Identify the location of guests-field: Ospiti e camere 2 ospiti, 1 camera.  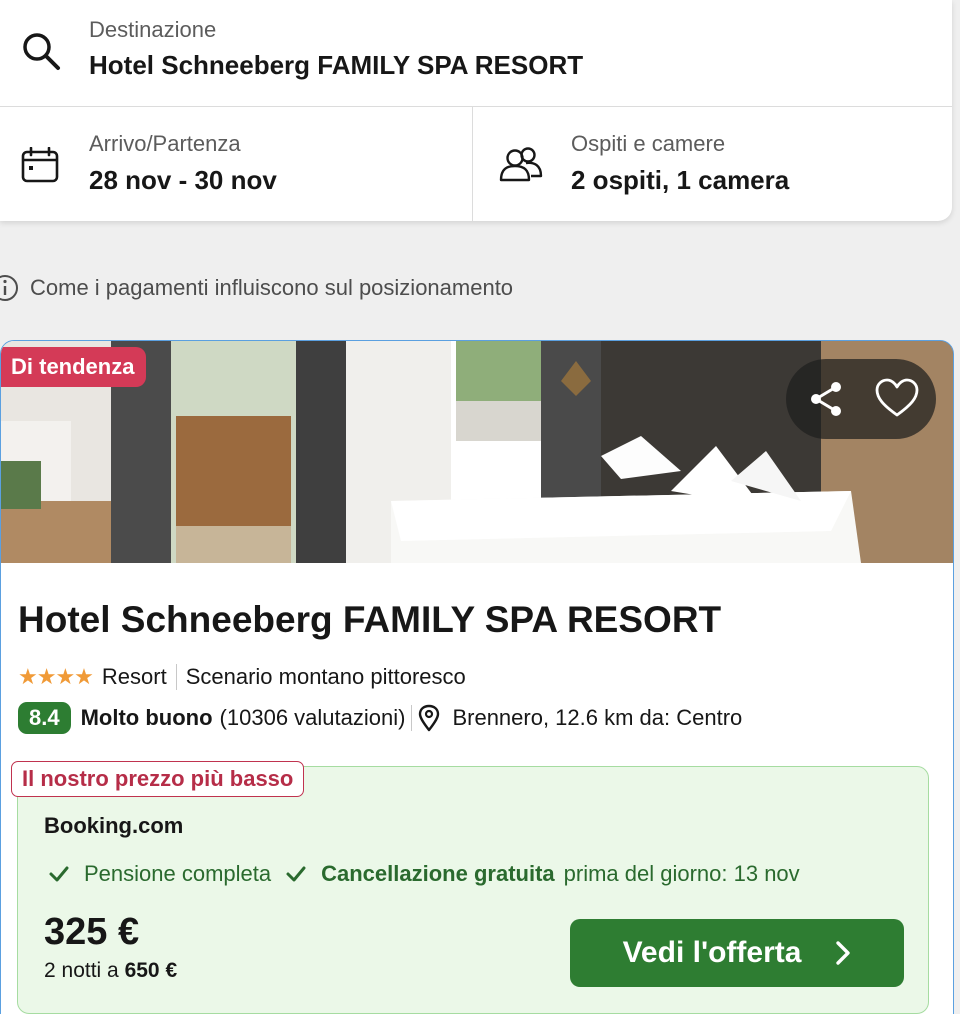
(712, 164).